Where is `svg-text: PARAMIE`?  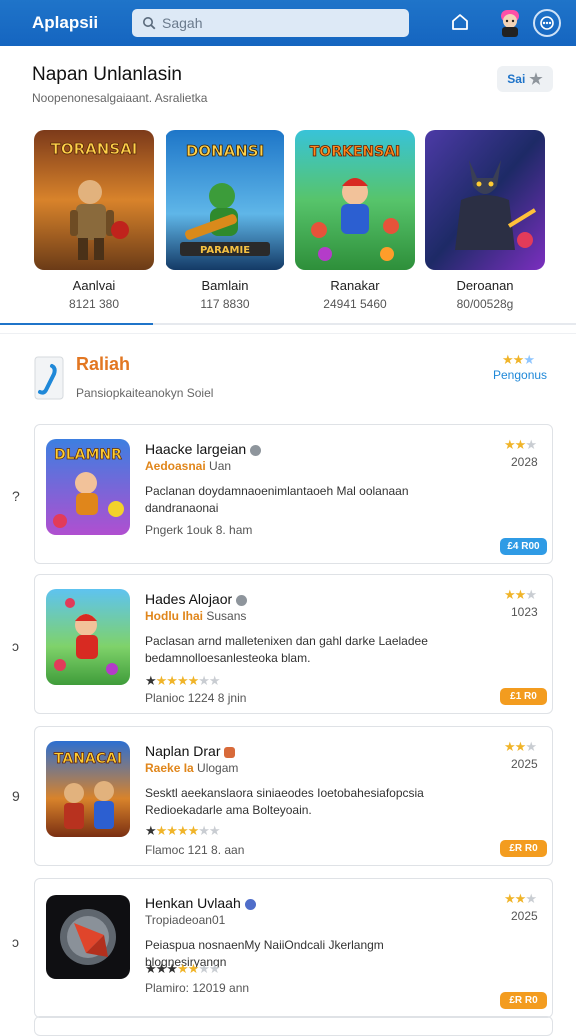 svg-text: PARAMIE is located at coordinates (225, 250).